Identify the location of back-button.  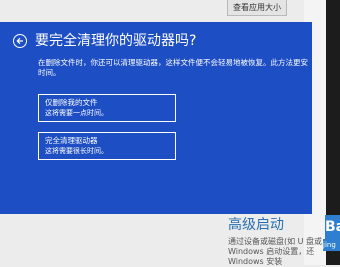
(20, 41).